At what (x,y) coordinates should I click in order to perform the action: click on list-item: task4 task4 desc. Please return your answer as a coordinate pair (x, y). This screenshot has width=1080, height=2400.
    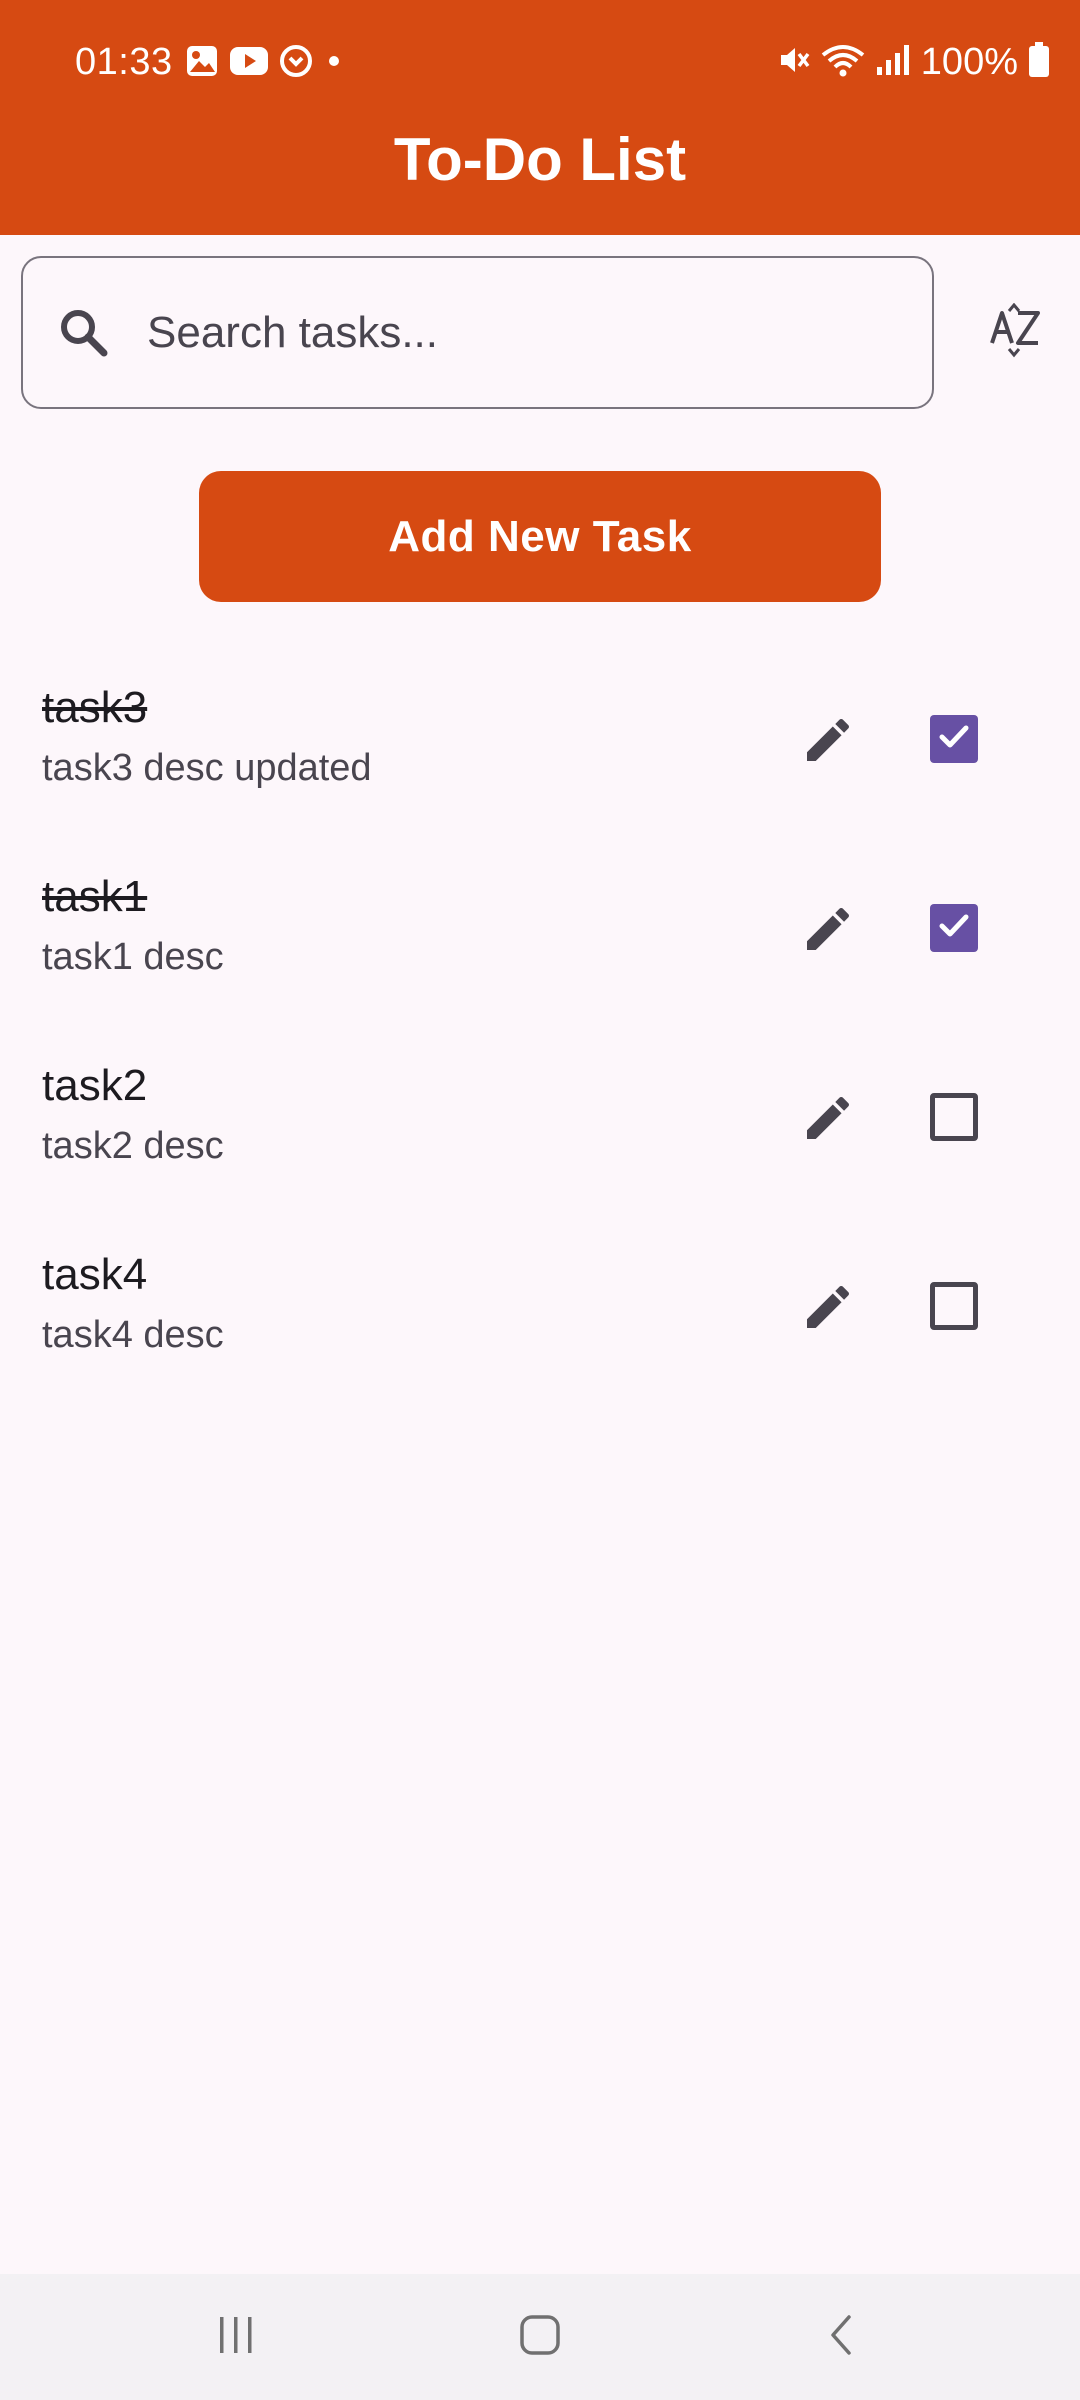
    Looking at the image, I should click on (540, 1321).